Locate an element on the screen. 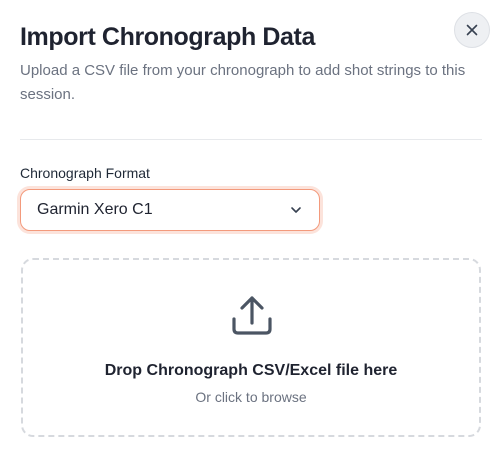 This screenshot has height=450, width=502. chevron-down-icon is located at coordinates (296, 210).